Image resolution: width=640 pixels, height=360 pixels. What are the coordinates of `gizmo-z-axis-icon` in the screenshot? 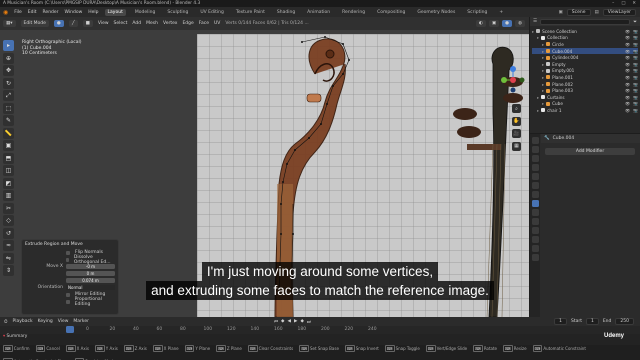 It's located at (513, 69).